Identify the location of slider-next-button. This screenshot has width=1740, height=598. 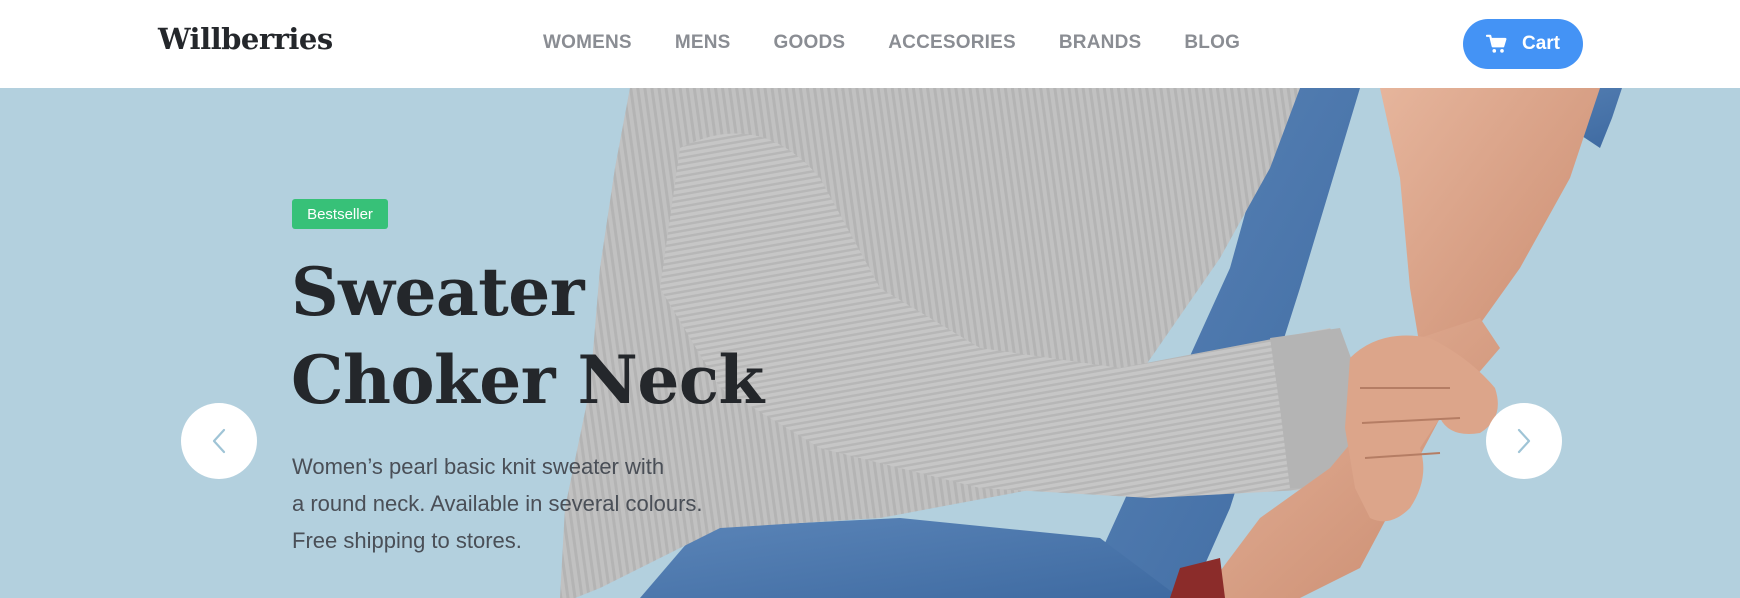
(1524, 441).